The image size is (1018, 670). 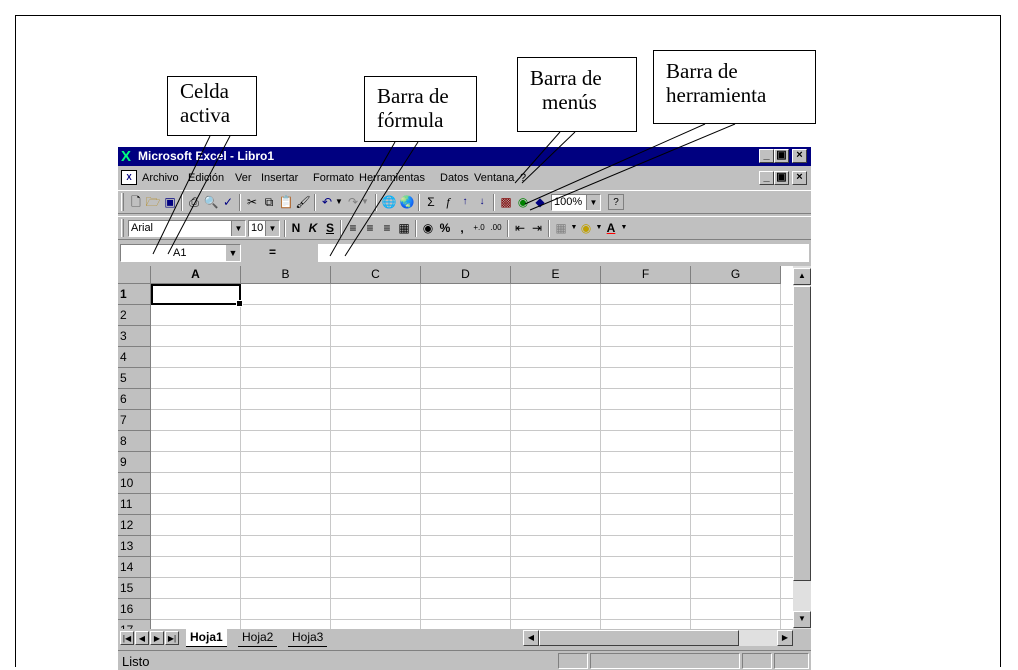 What do you see at coordinates (136, 202) in the screenshot?
I see `new-icon: 🗋` at bounding box center [136, 202].